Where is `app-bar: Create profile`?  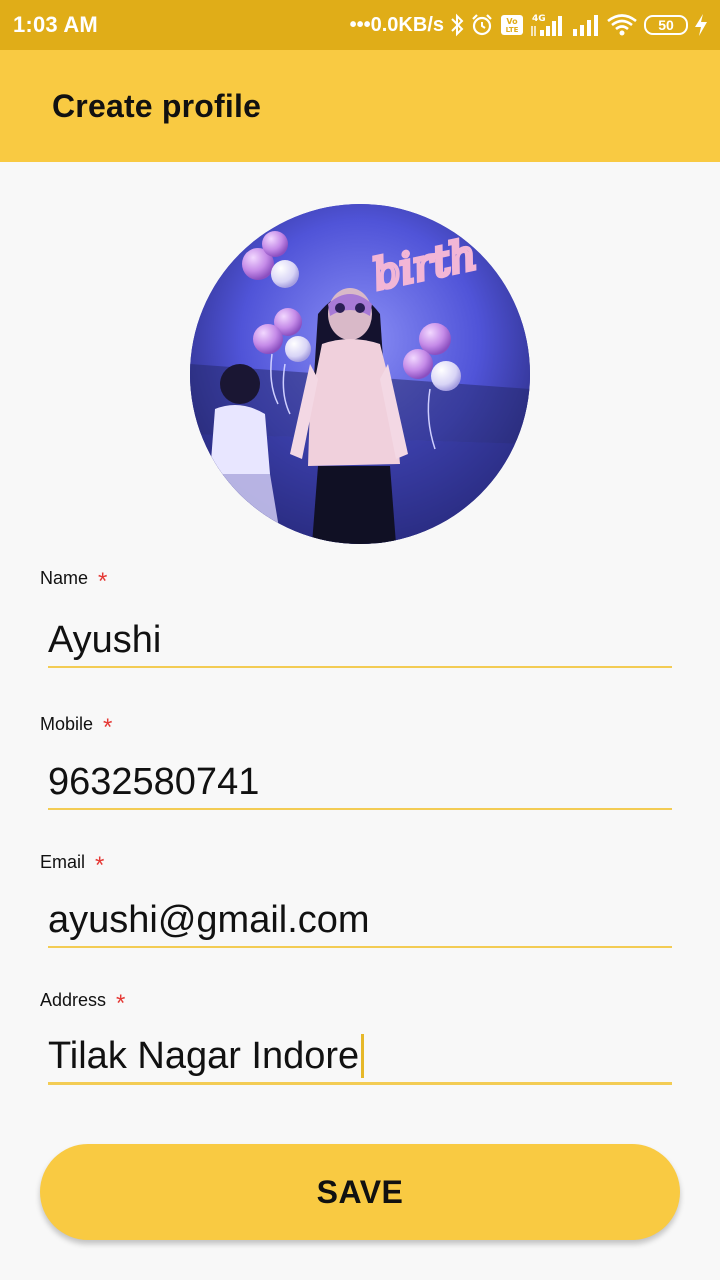
app-bar: Create profile is located at coordinates (360, 106).